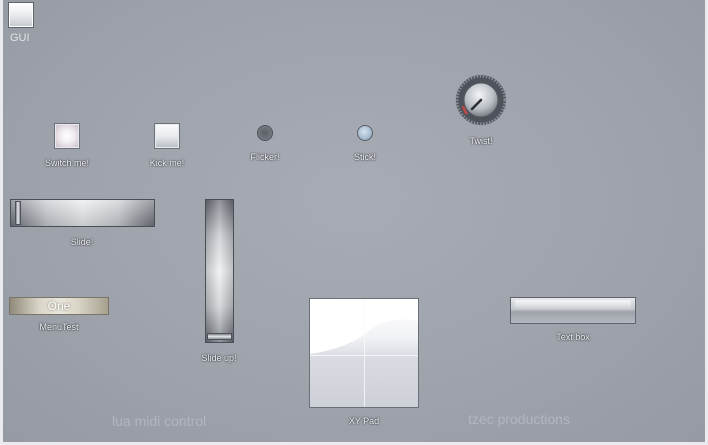 The height and width of the screenshot is (445, 708). What do you see at coordinates (20, 38) in the screenshot?
I see `gui-label: GUI` at bounding box center [20, 38].